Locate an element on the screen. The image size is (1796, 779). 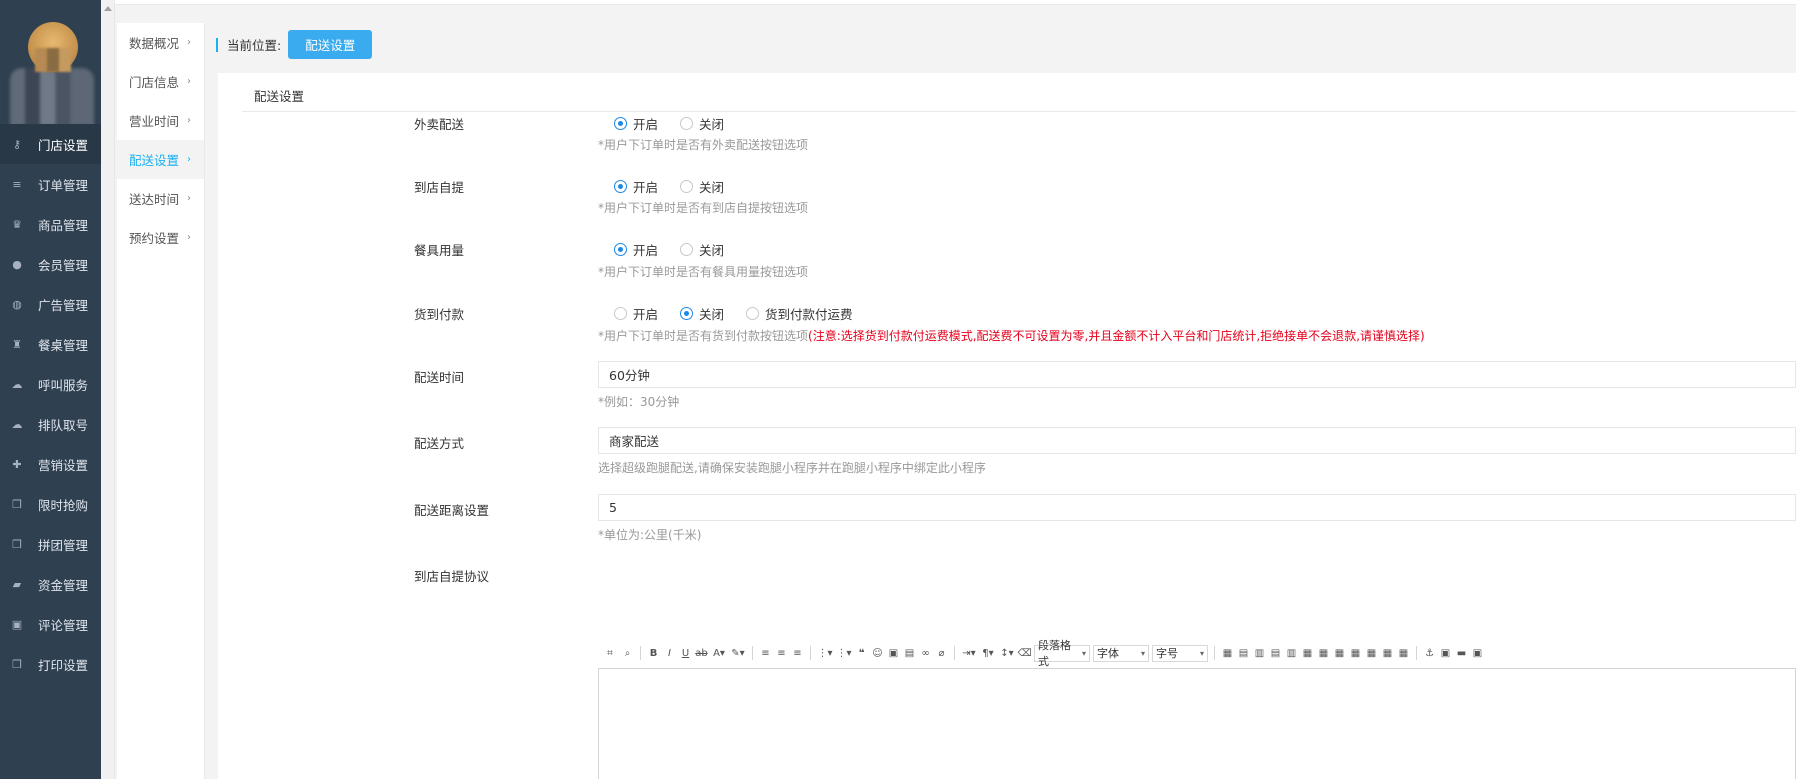
line-height-icon: ↕▾ is located at coordinates (1007, 653).